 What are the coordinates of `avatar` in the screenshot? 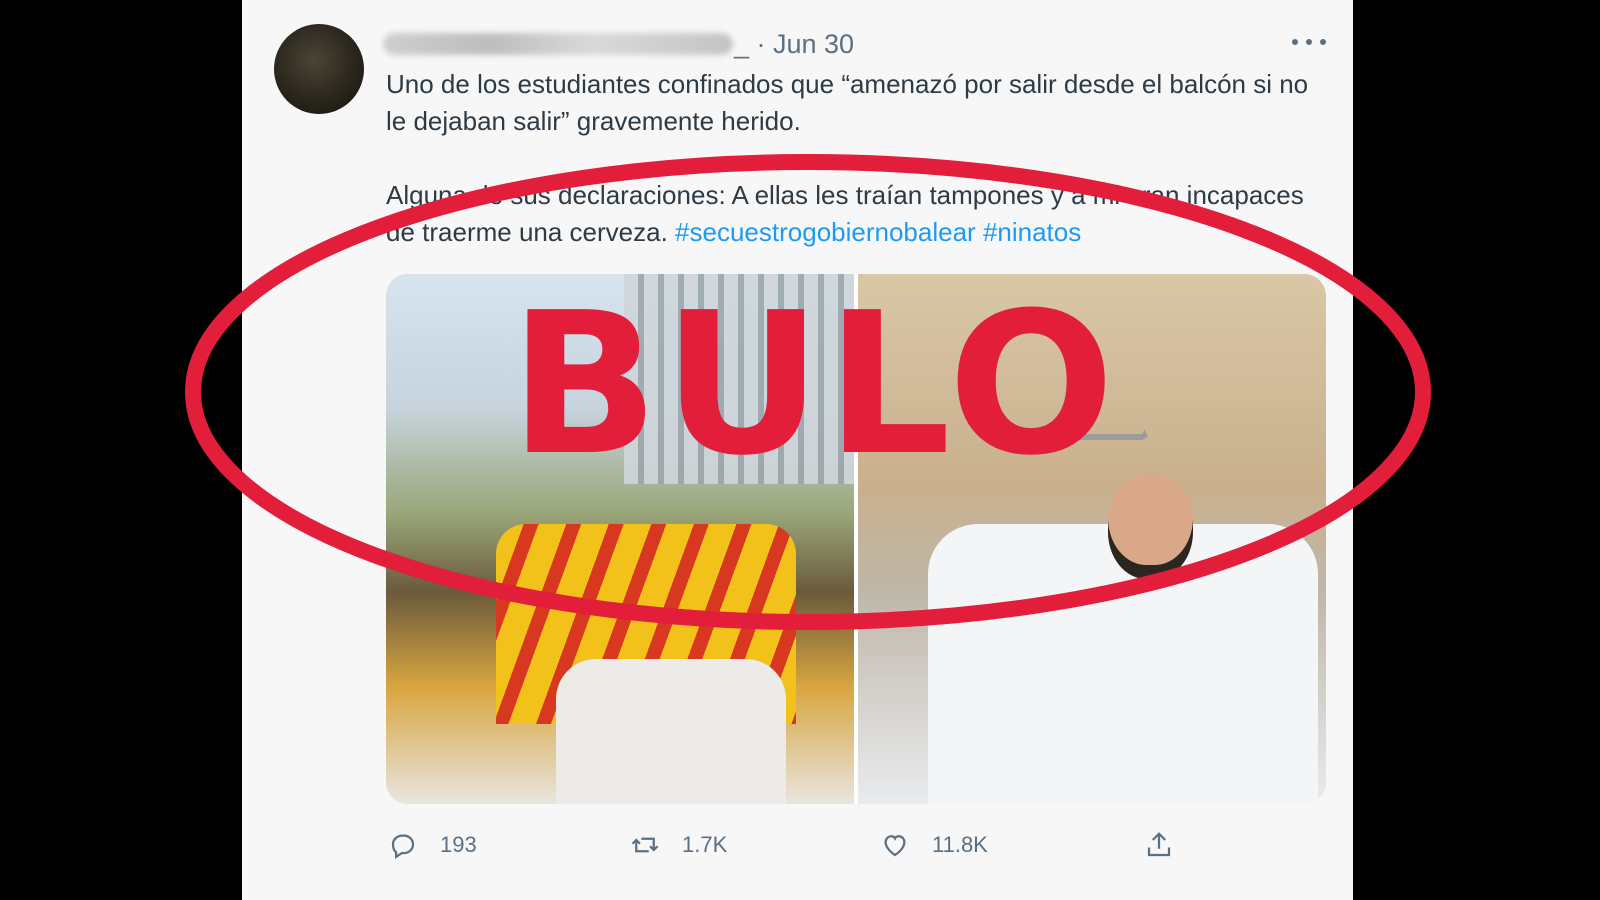 It's located at (319, 69).